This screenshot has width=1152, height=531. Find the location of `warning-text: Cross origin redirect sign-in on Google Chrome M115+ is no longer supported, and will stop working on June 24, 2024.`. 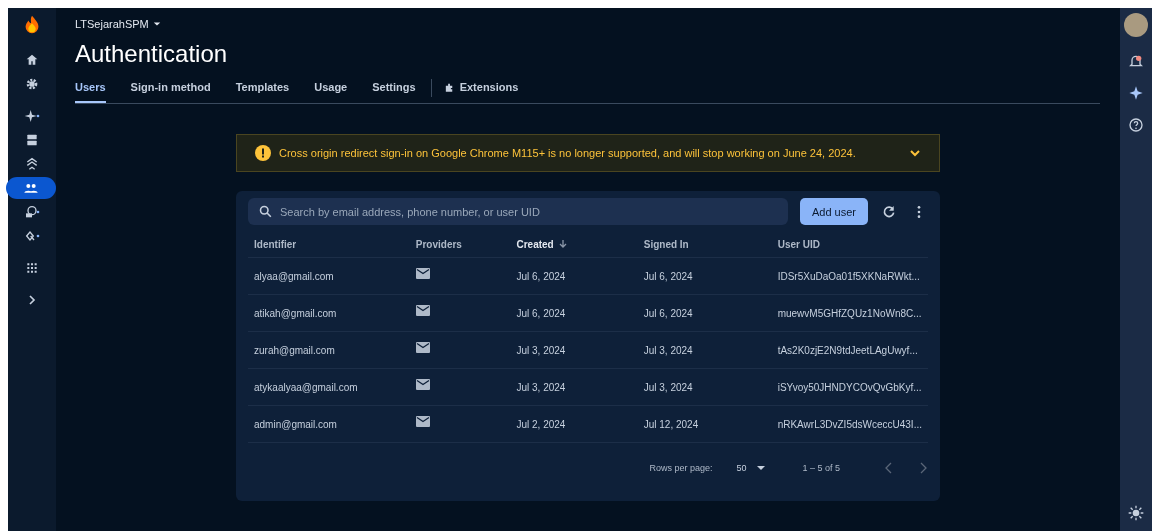

warning-text: Cross origin redirect sign-in on Google Chrome M115+ is no longer supported, and will stop working on June 24, 2024. is located at coordinates (568, 153).